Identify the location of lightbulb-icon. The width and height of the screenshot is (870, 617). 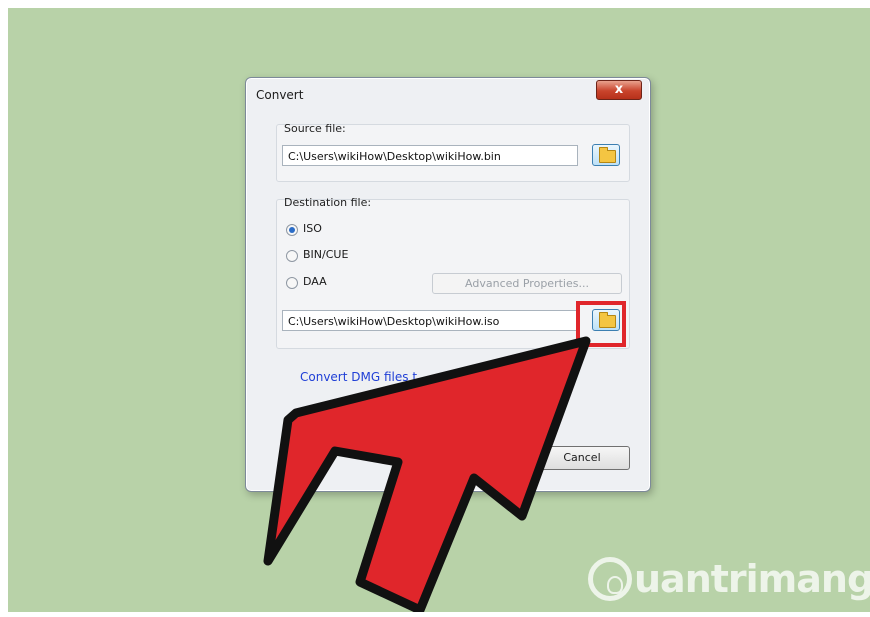
(615, 585).